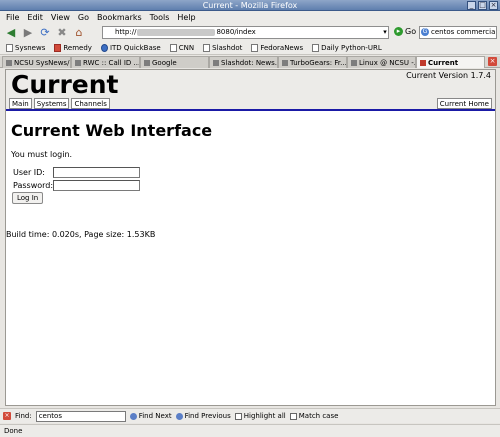 The height and width of the screenshot is (437, 500). Describe the element at coordinates (250, 110) in the screenshot. I see `header-divider` at that location.